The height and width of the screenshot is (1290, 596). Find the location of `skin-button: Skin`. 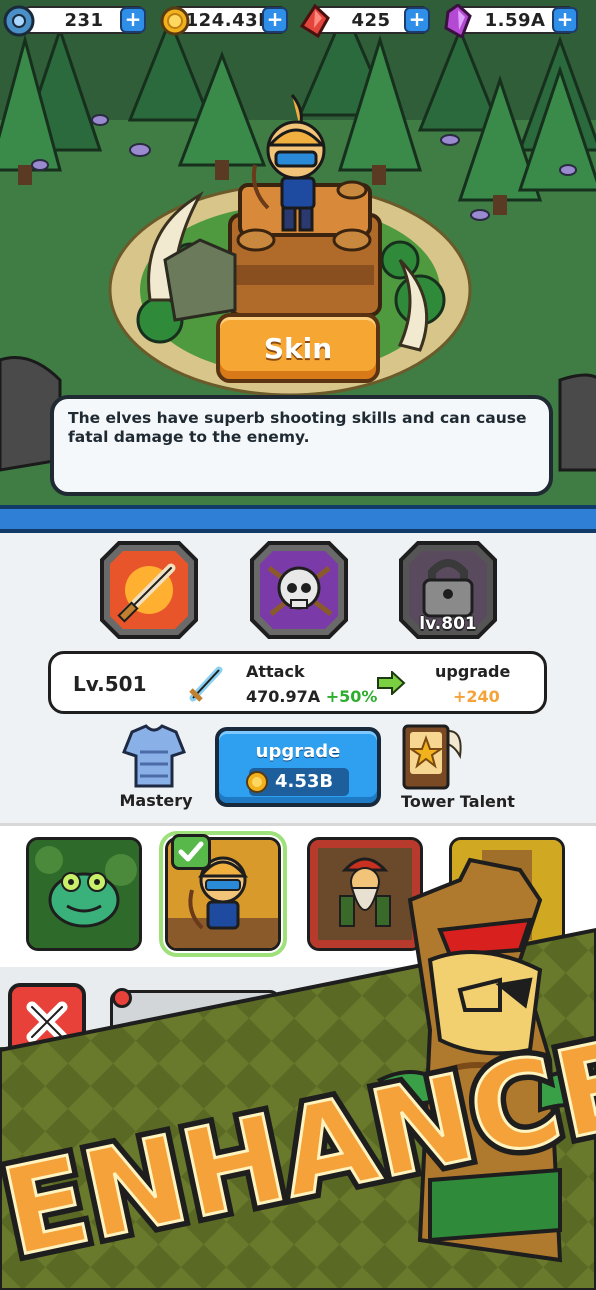

skin-button: Skin is located at coordinates (298, 348).